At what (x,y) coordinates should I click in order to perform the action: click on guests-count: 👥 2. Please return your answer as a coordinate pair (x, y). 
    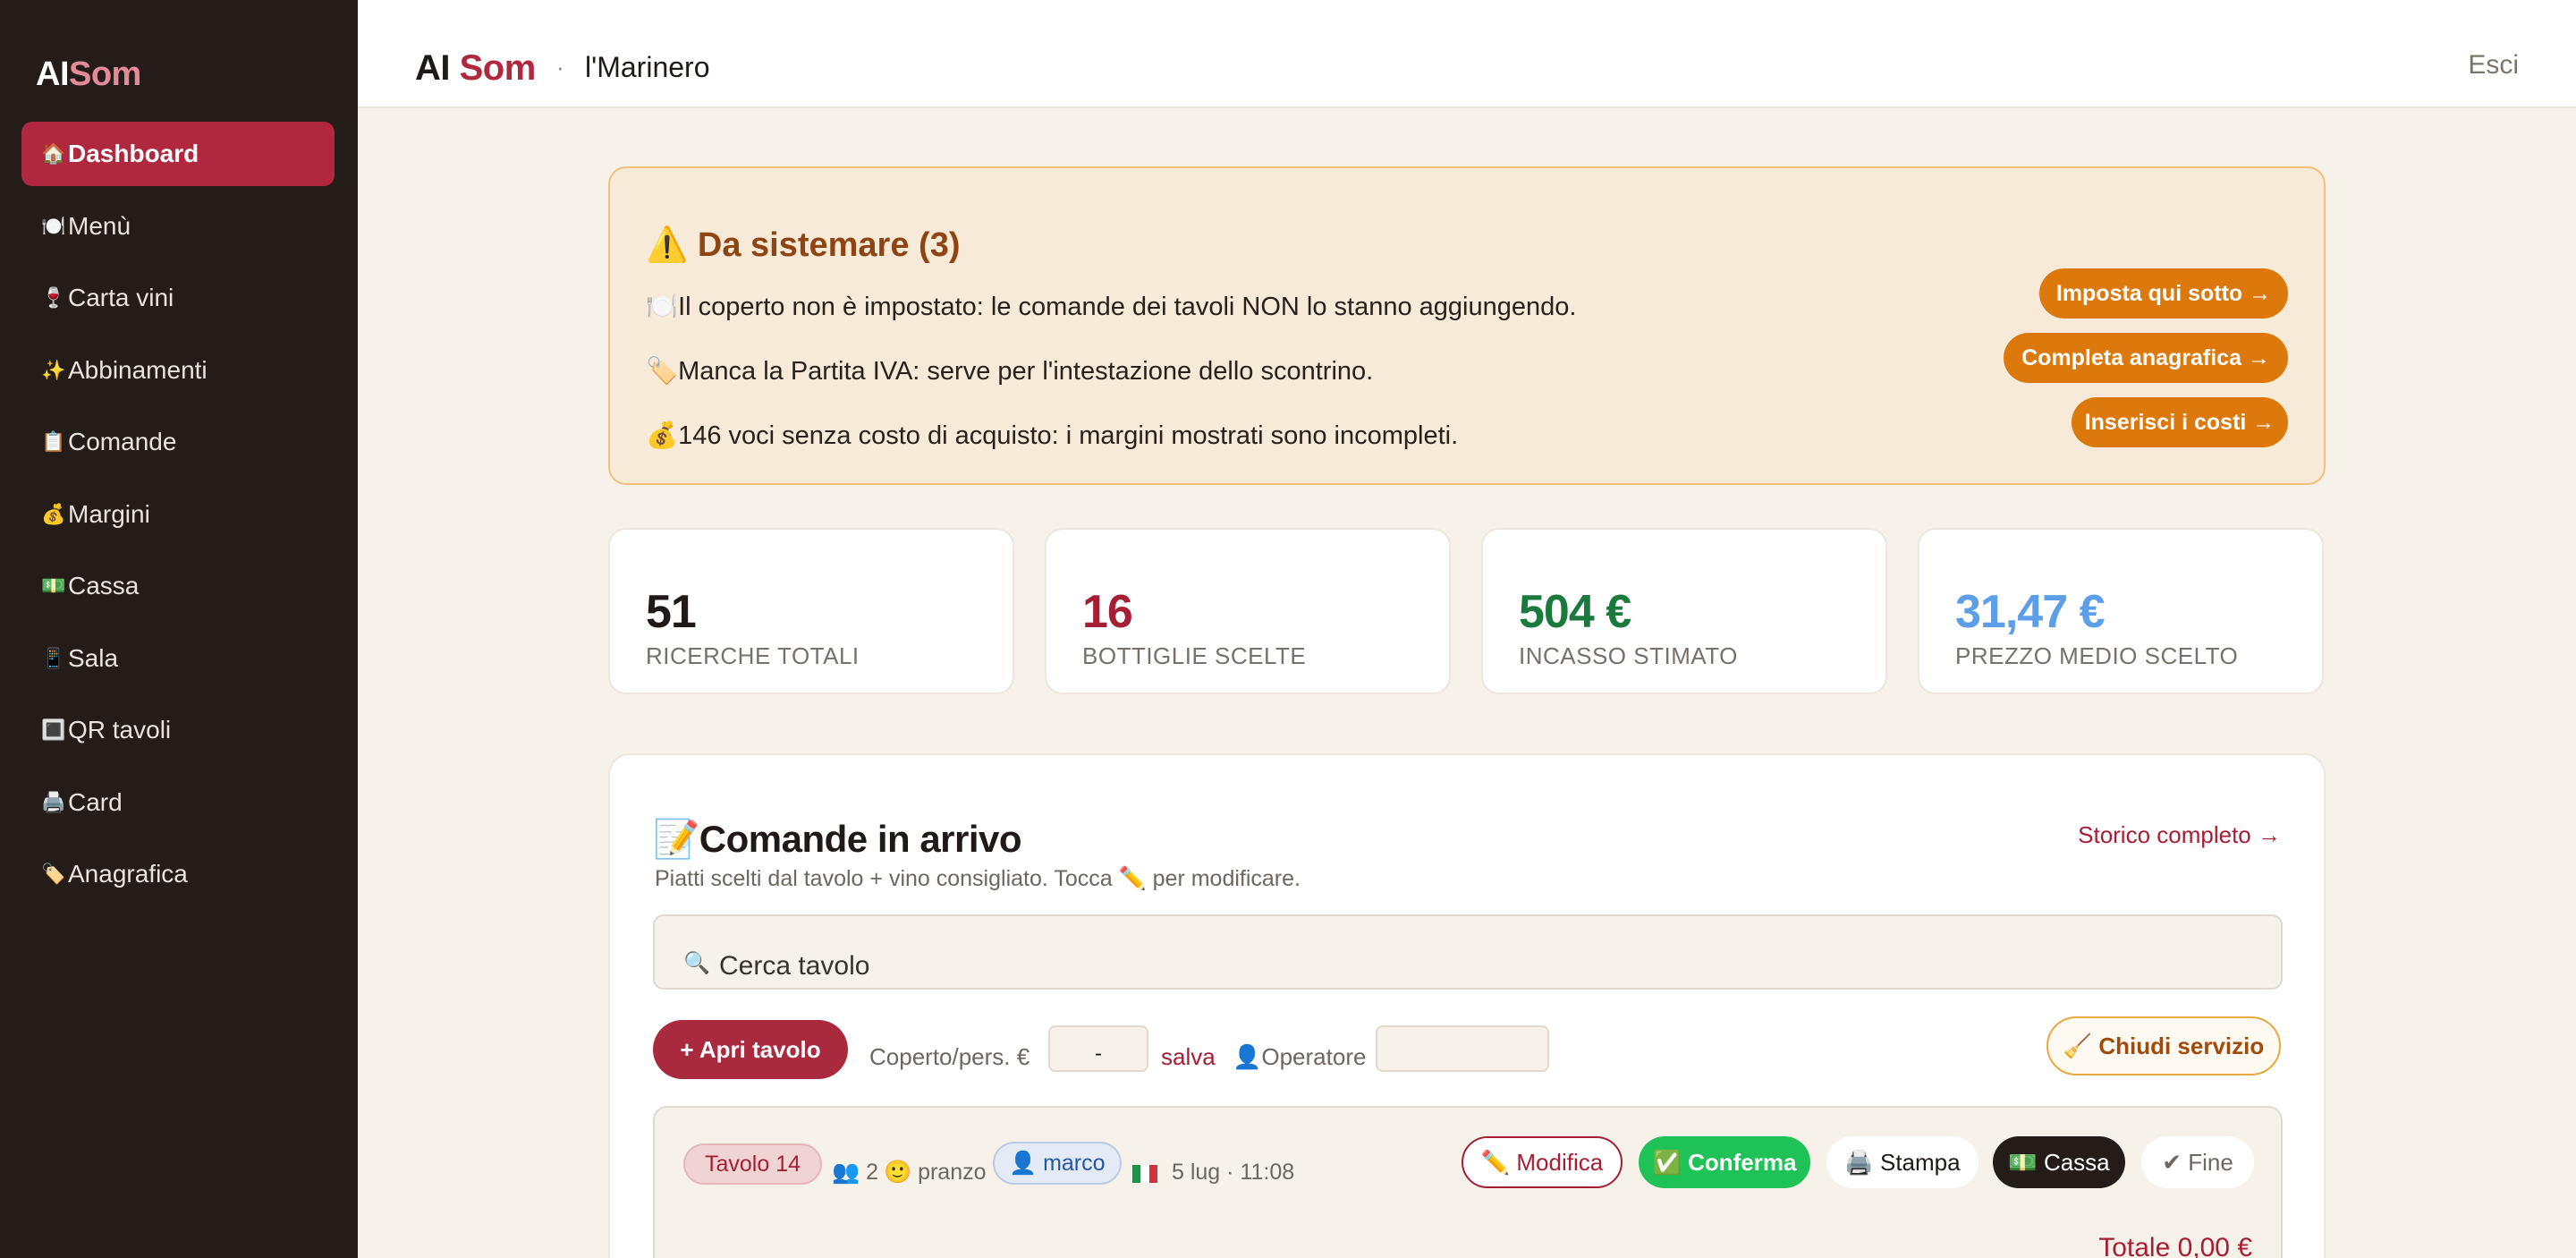
    Looking at the image, I should click on (855, 1172).